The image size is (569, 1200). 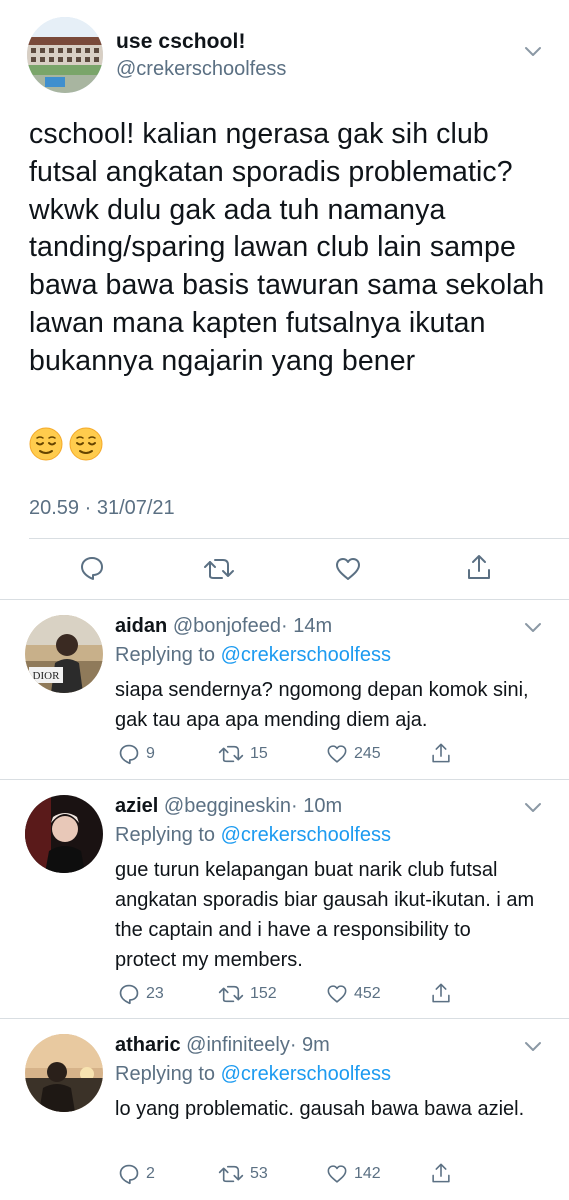 I want to click on reply-header: aidan @bonjofeed· 14m, so click(x=223, y=626).